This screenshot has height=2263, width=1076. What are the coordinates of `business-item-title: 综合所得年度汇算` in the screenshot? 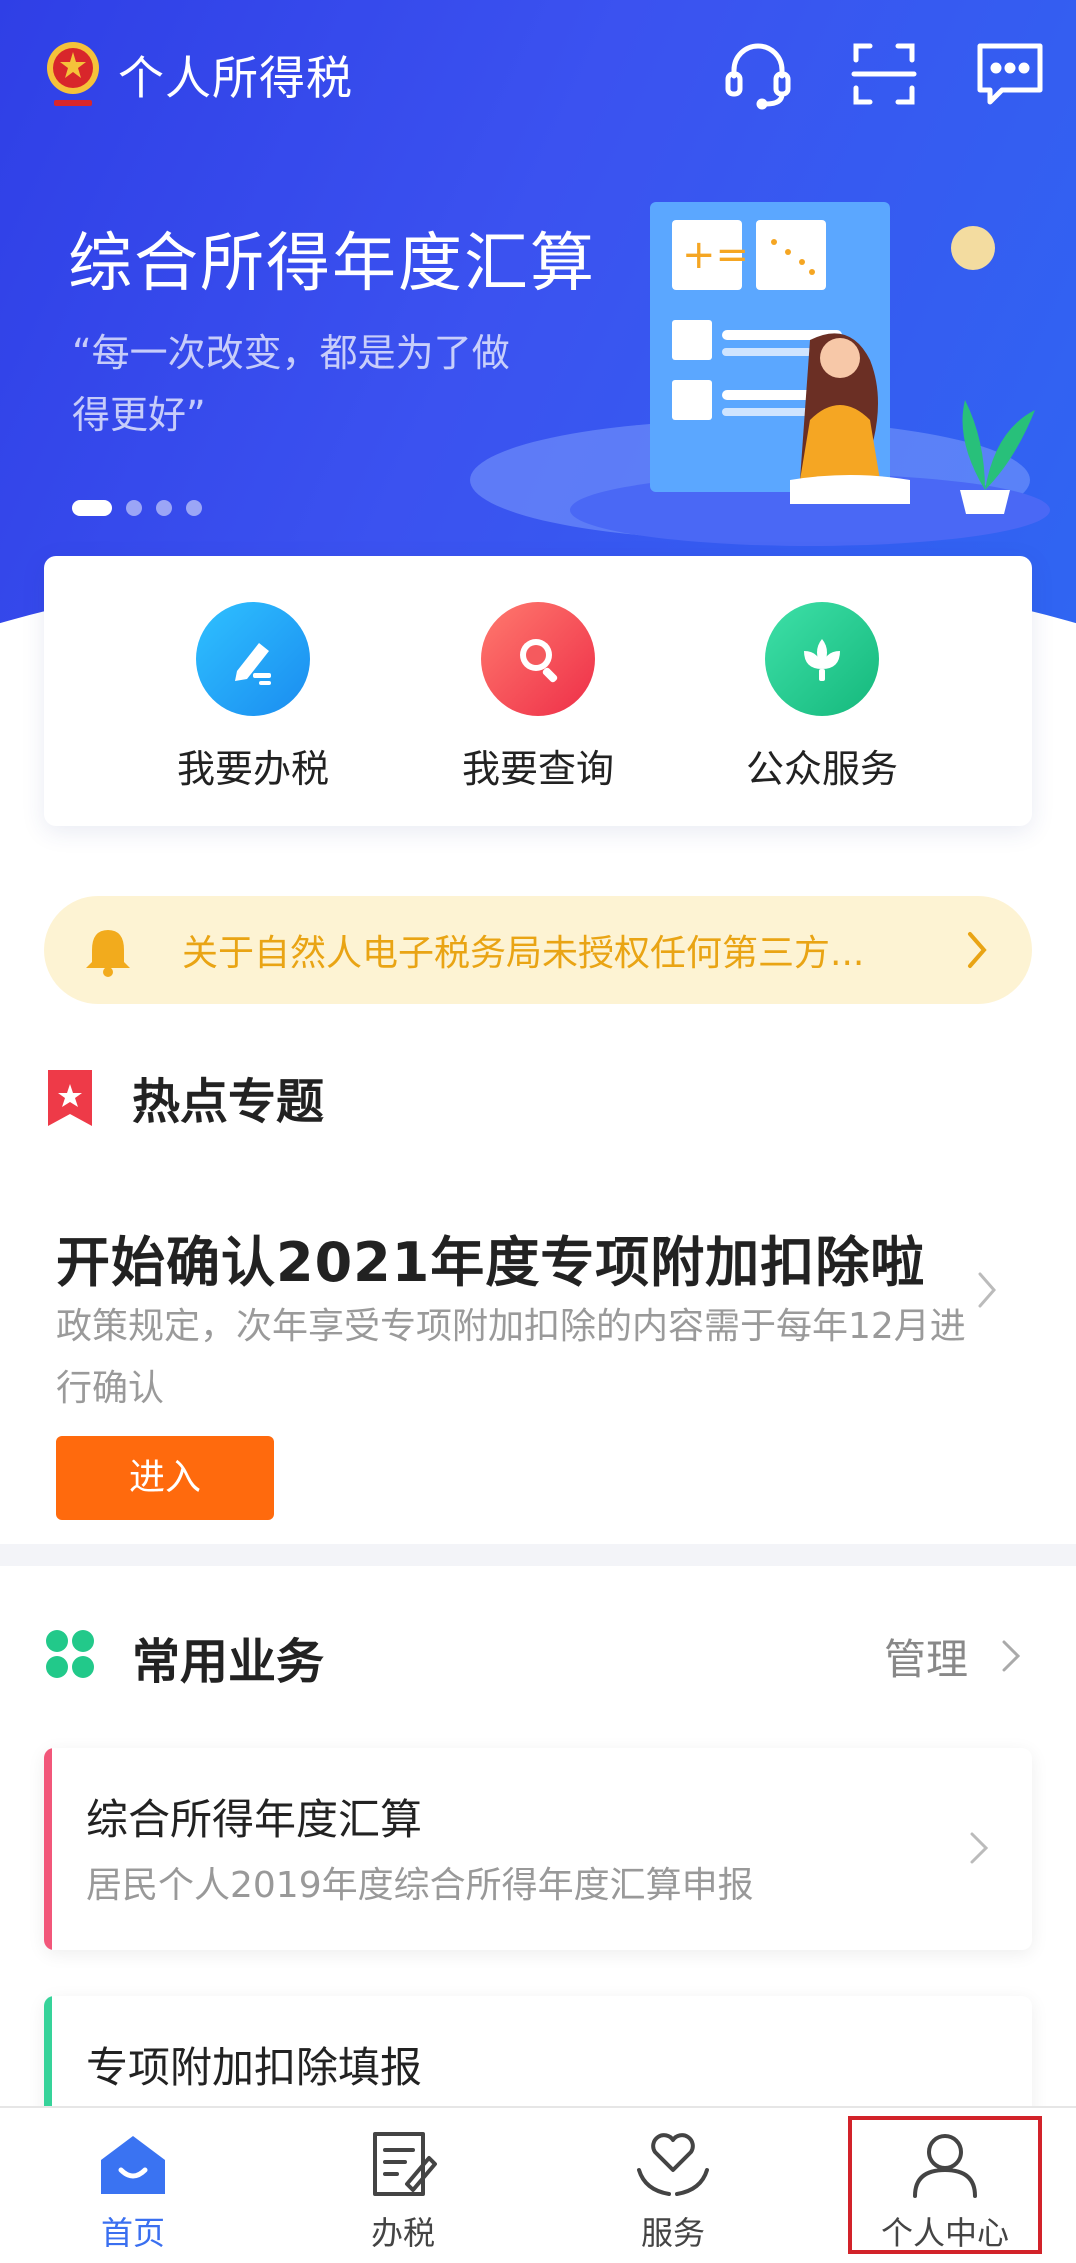 It's located at (254, 1819).